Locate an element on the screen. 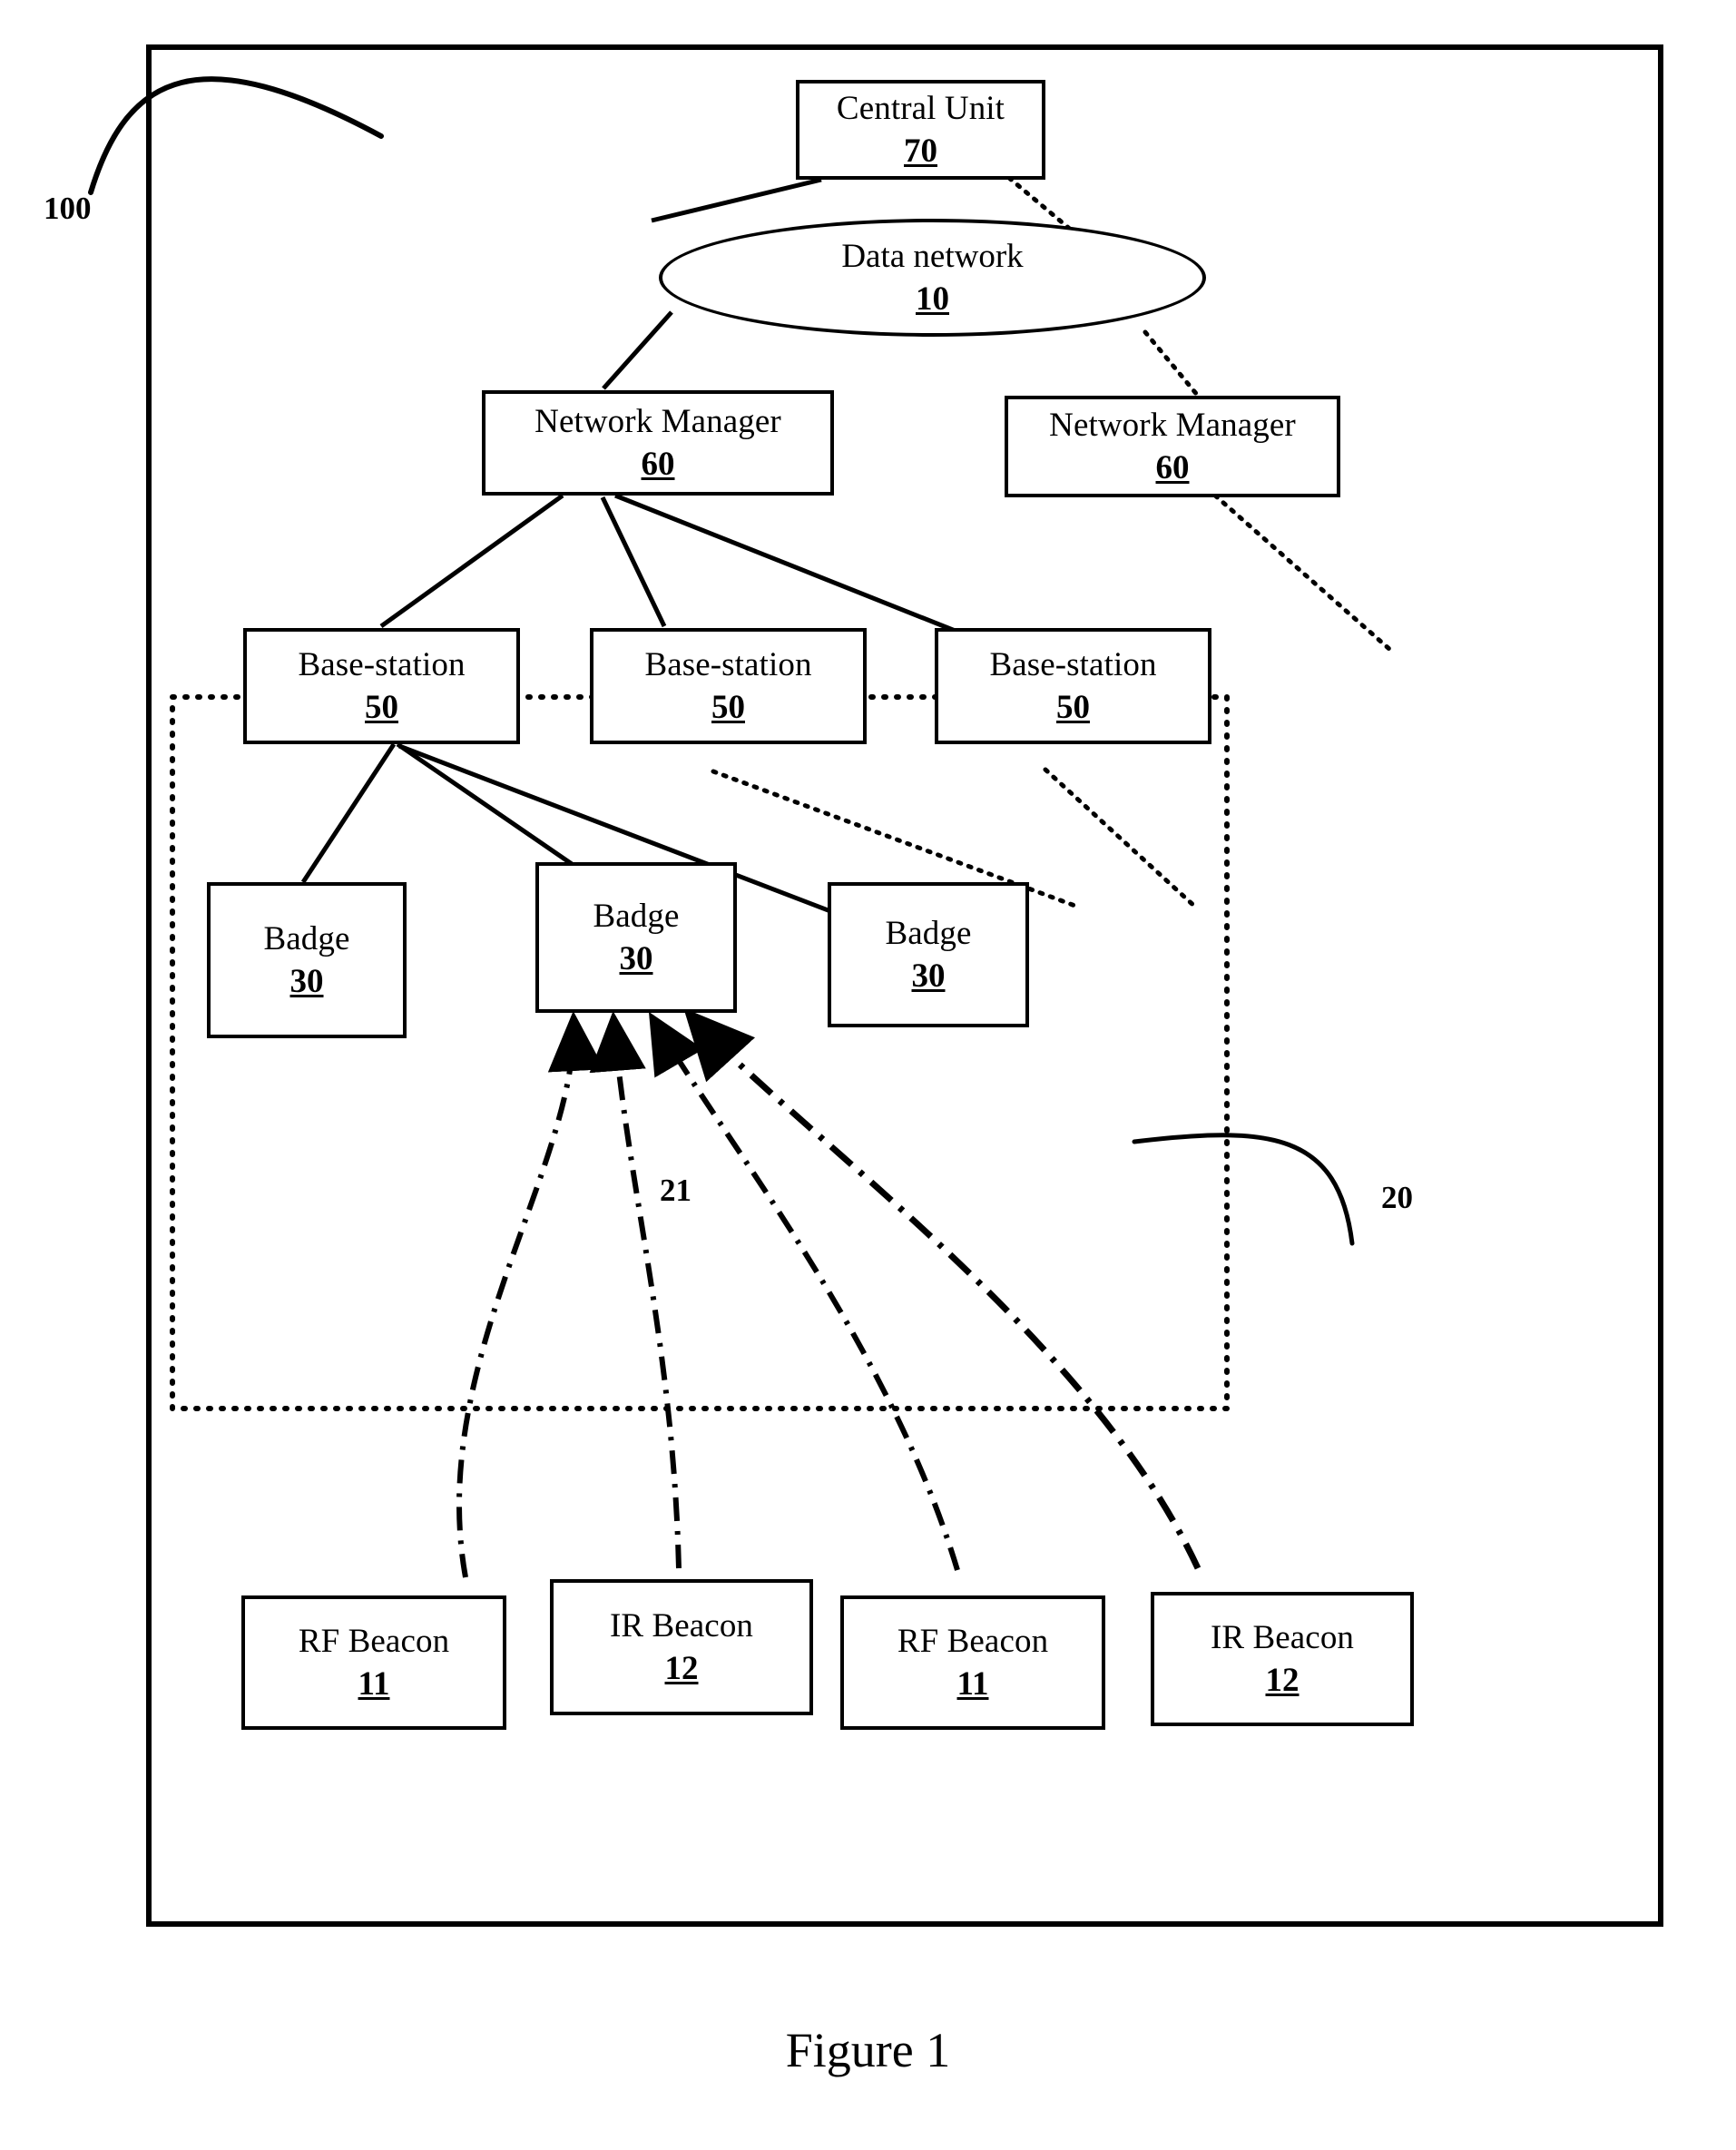 This screenshot has width=1736, height=2150. link-network-to-nm-right is located at coordinates (1172, 363).